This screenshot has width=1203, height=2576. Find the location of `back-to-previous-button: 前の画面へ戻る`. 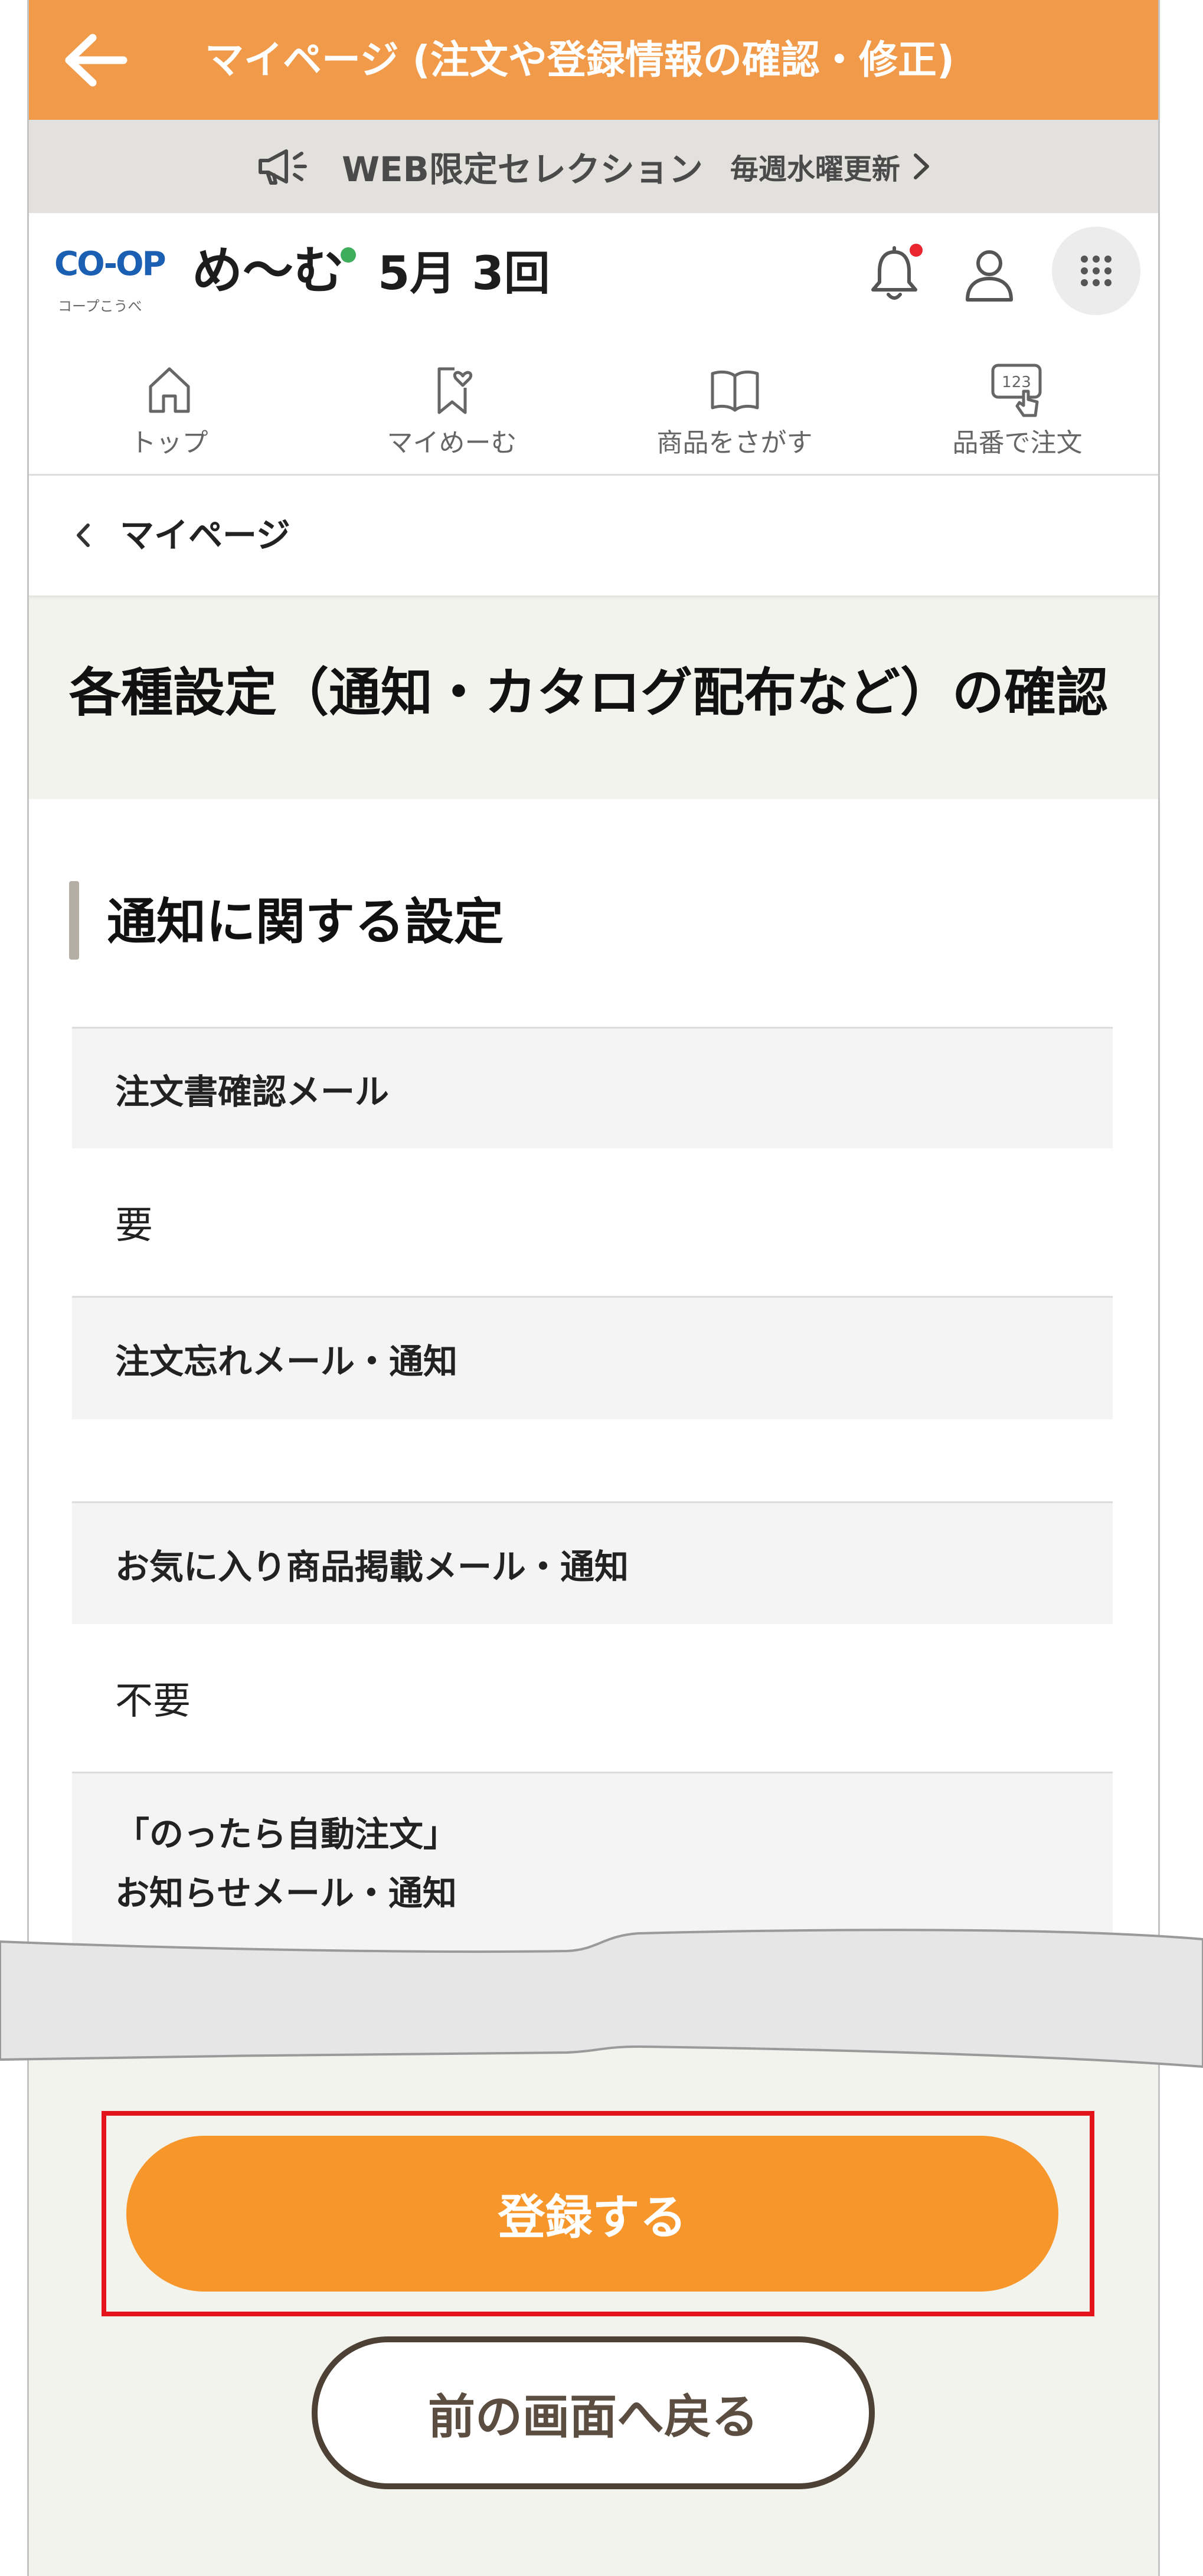

back-to-previous-button: 前の画面へ戻る is located at coordinates (593, 2412).